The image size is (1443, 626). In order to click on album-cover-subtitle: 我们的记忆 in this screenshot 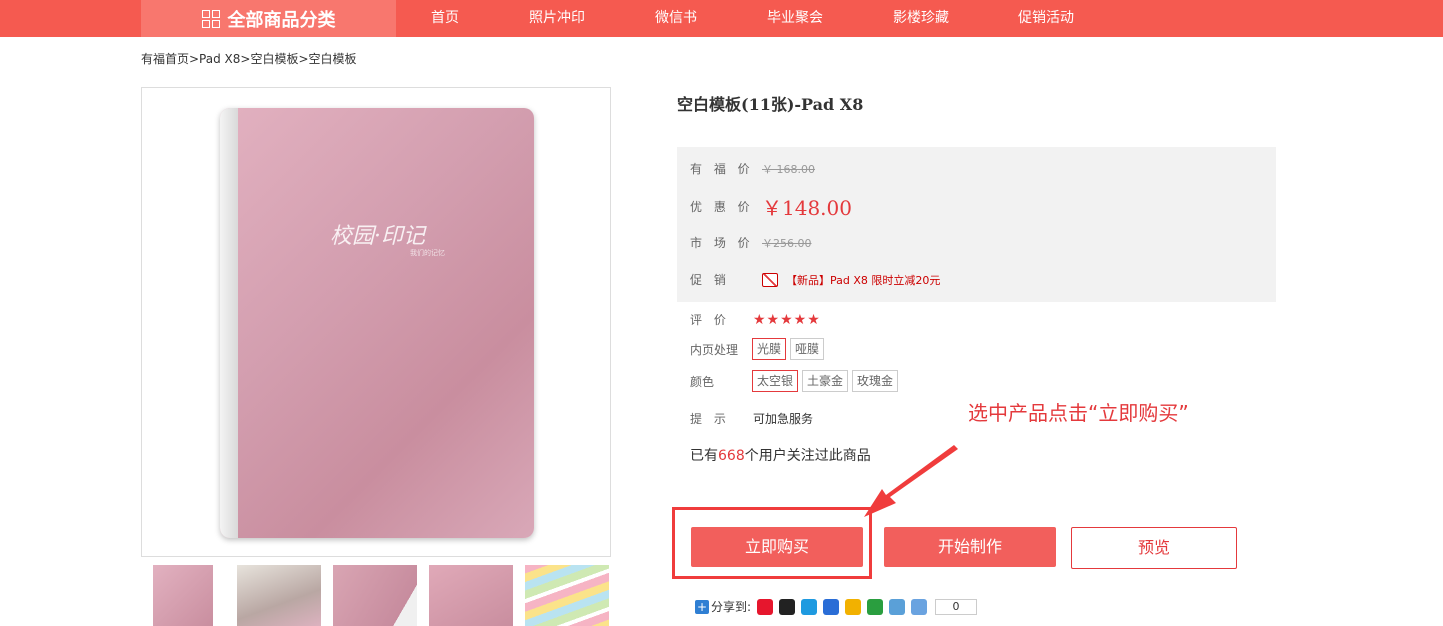, I will do `click(427, 253)`.